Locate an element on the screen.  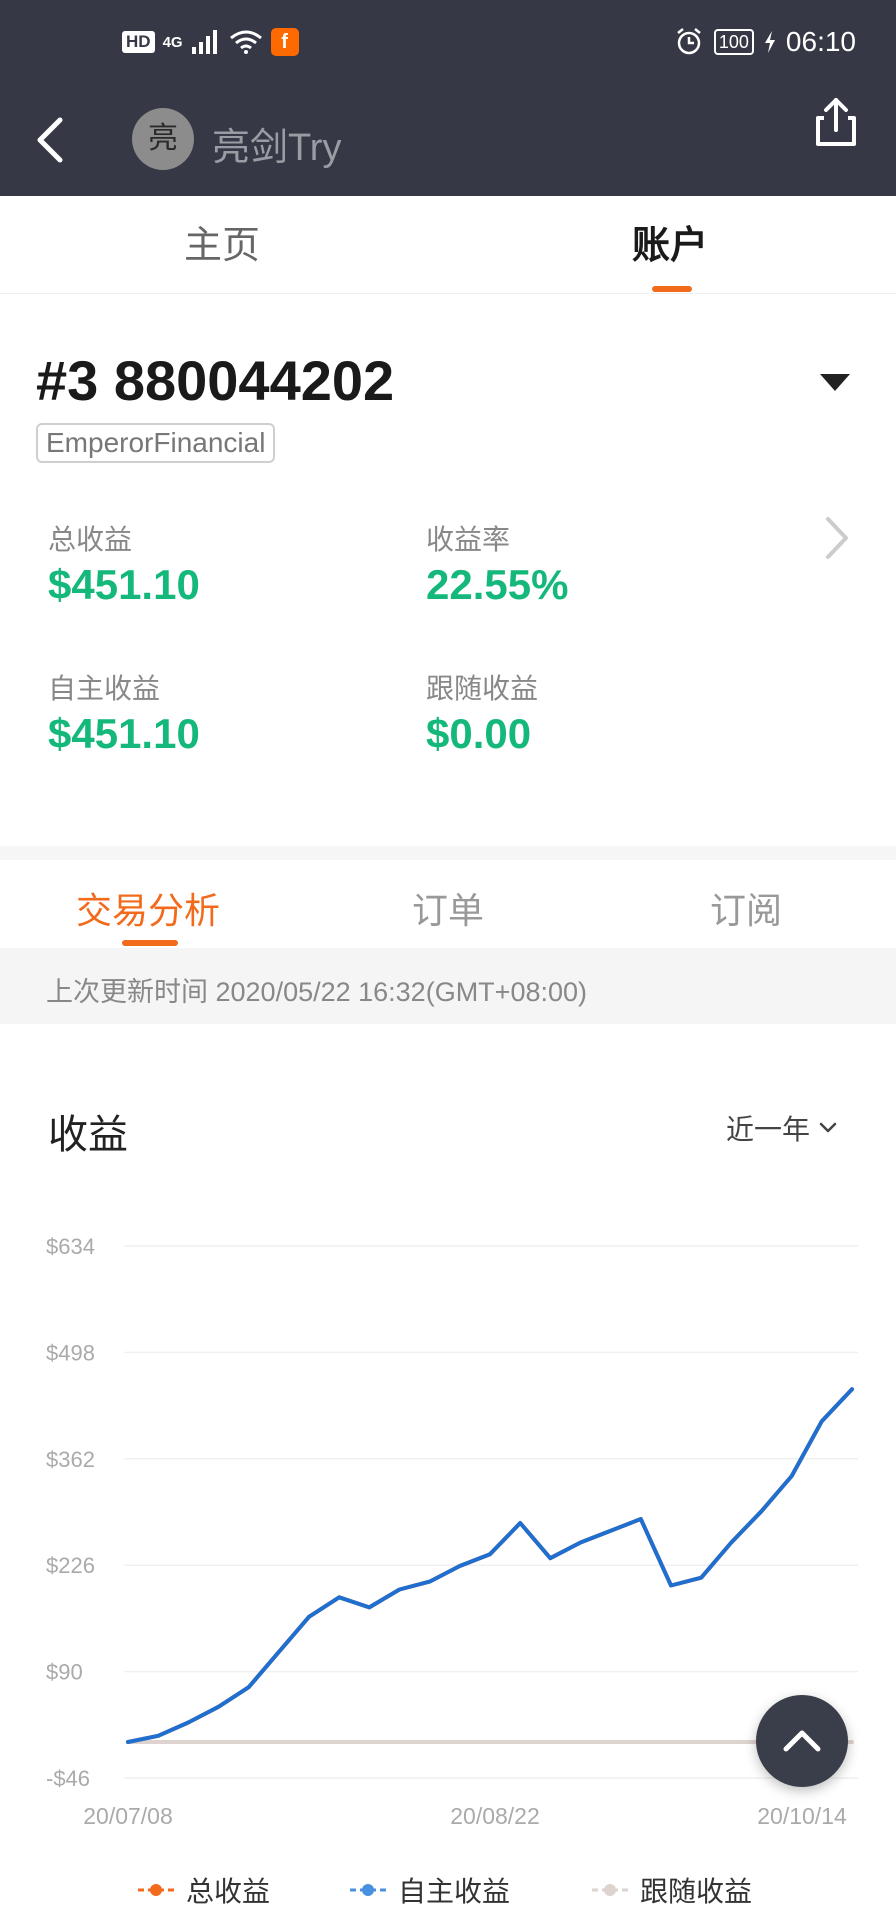
x-tick-label: 20/10/14 is located at coordinates (802, 1816).